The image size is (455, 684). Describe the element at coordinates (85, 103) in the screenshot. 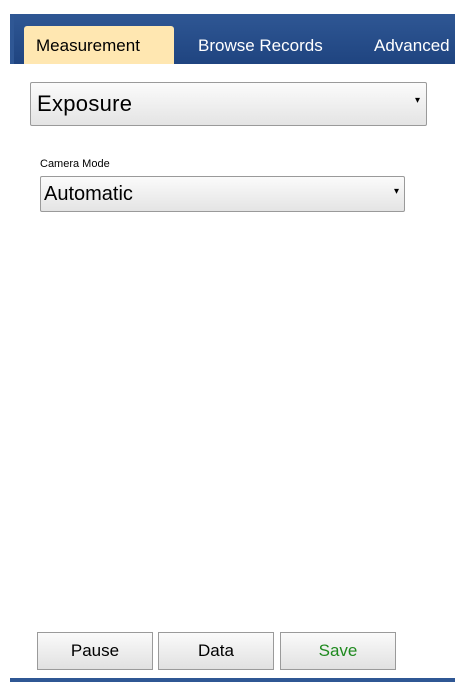

I see `measurement-type-value: Exposure` at that location.